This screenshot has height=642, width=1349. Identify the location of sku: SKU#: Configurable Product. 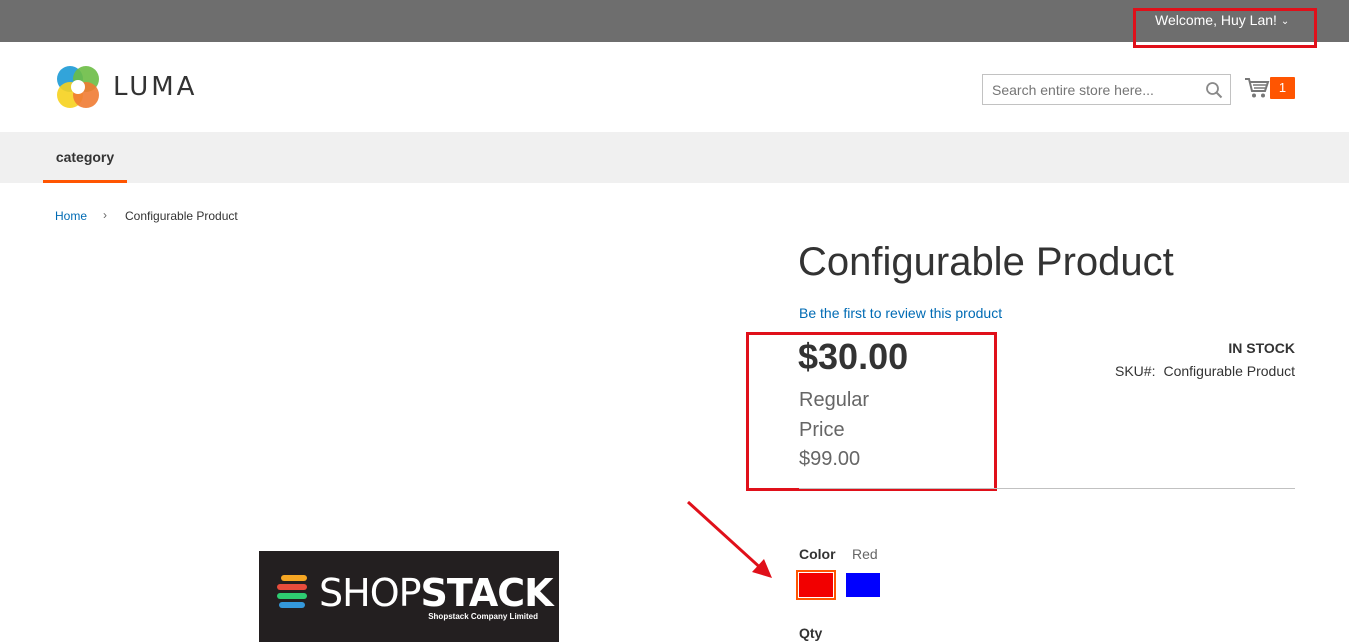
(1205, 371).